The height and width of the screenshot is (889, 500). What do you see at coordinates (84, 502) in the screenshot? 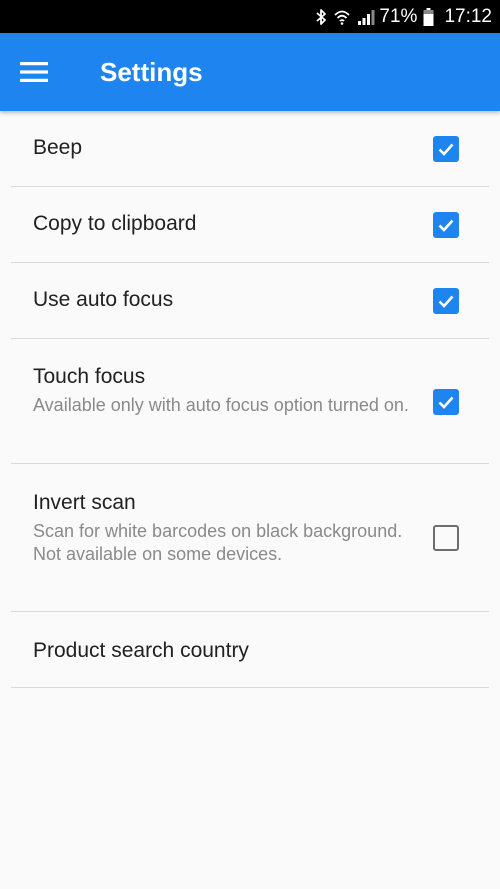
I see `setting-title: Invert scan` at bounding box center [84, 502].